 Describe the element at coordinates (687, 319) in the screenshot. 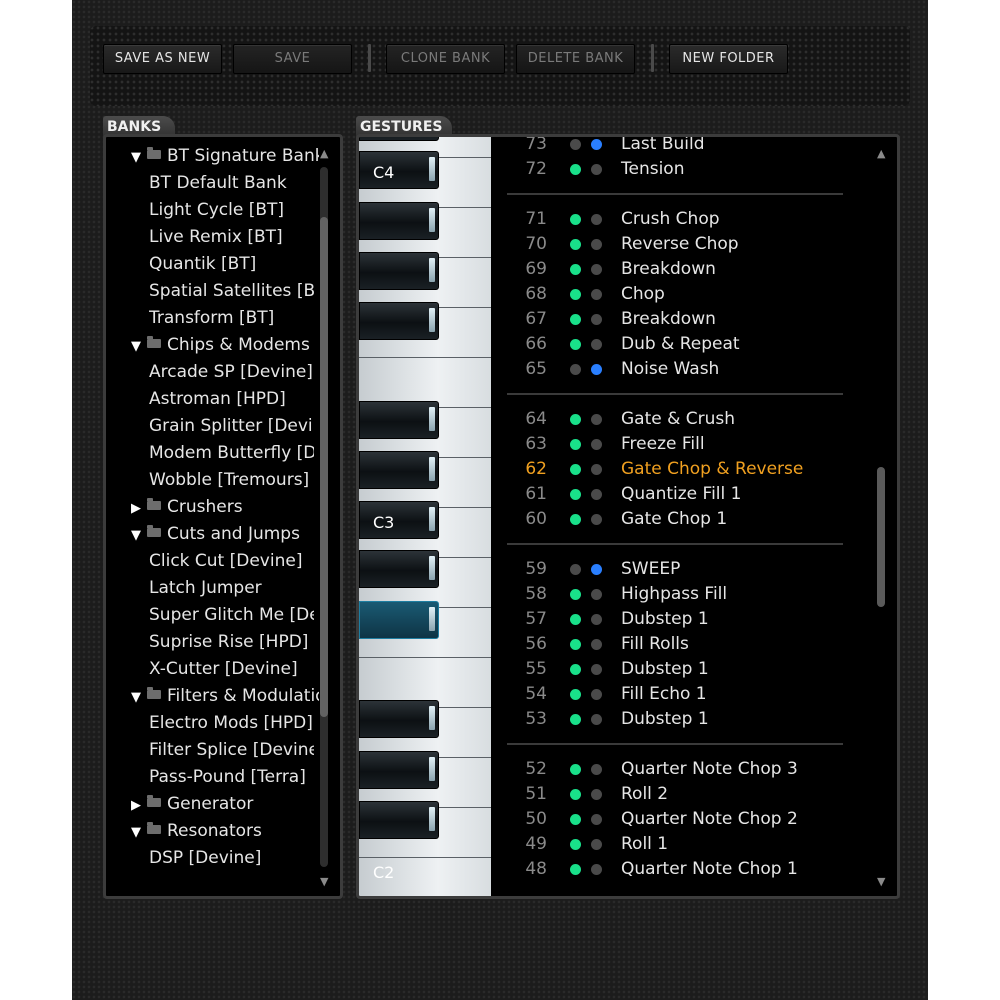

I see `gesture-row: 67 Breakdown` at that location.